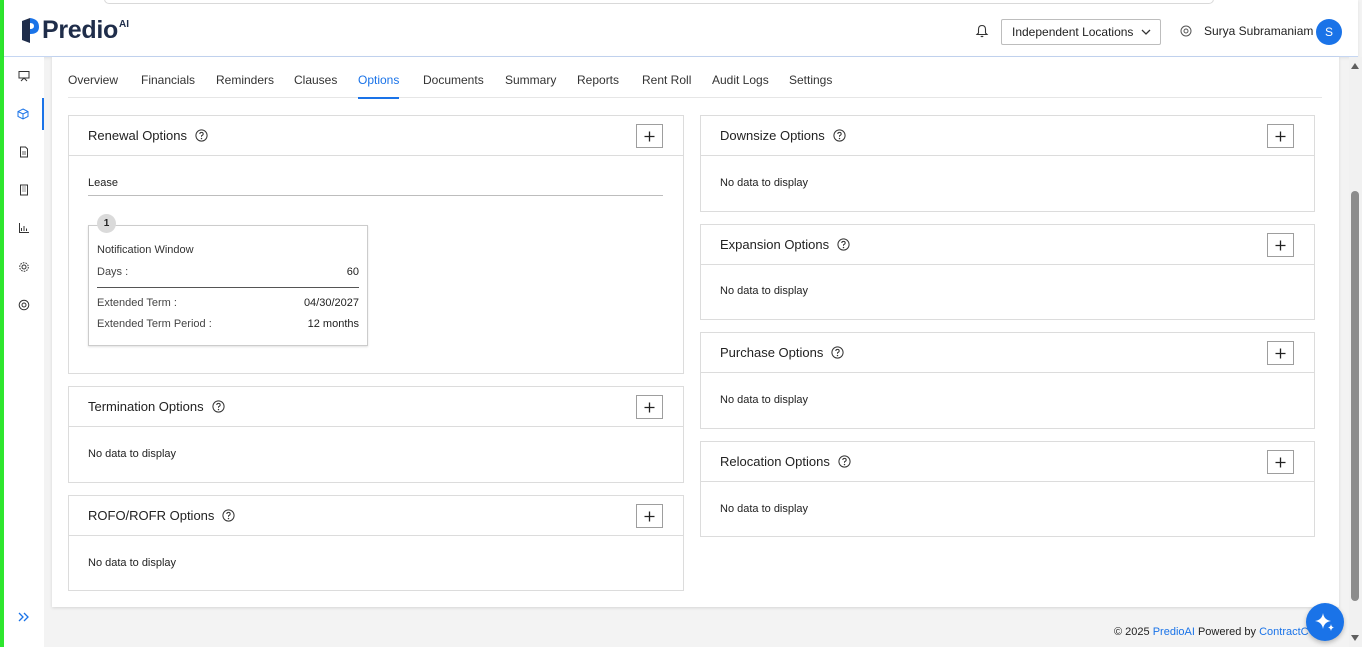 The image size is (1362, 647). I want to click on building-icon, so click(24, 190).